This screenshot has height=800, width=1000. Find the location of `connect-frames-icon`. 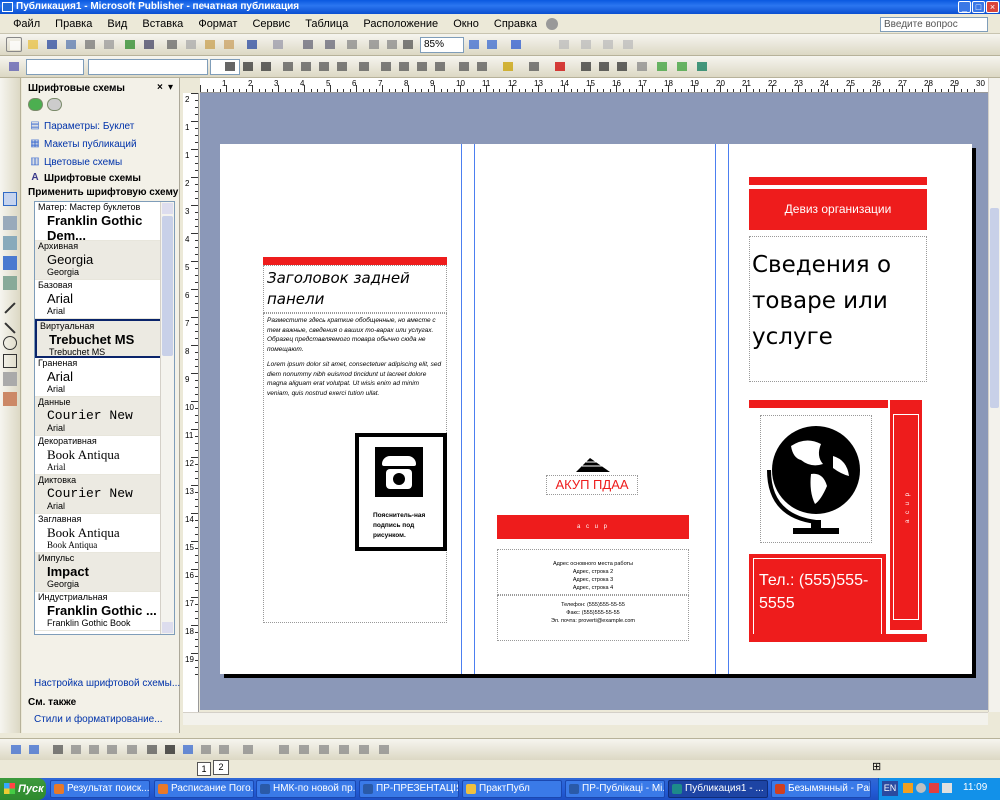

connect-frames-icon is located at coordinates (564, 44).